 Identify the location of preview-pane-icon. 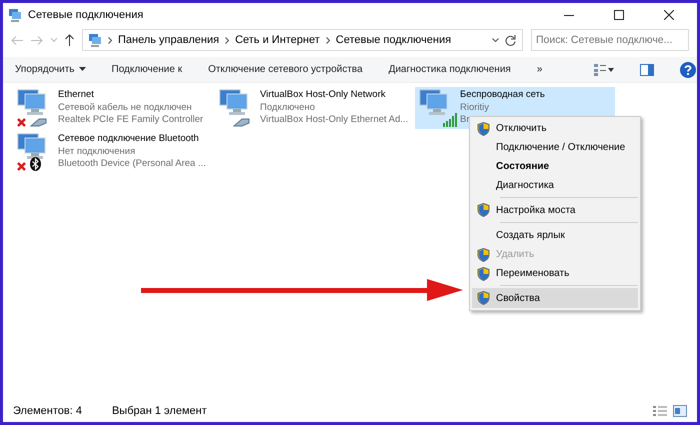
(647, 70).